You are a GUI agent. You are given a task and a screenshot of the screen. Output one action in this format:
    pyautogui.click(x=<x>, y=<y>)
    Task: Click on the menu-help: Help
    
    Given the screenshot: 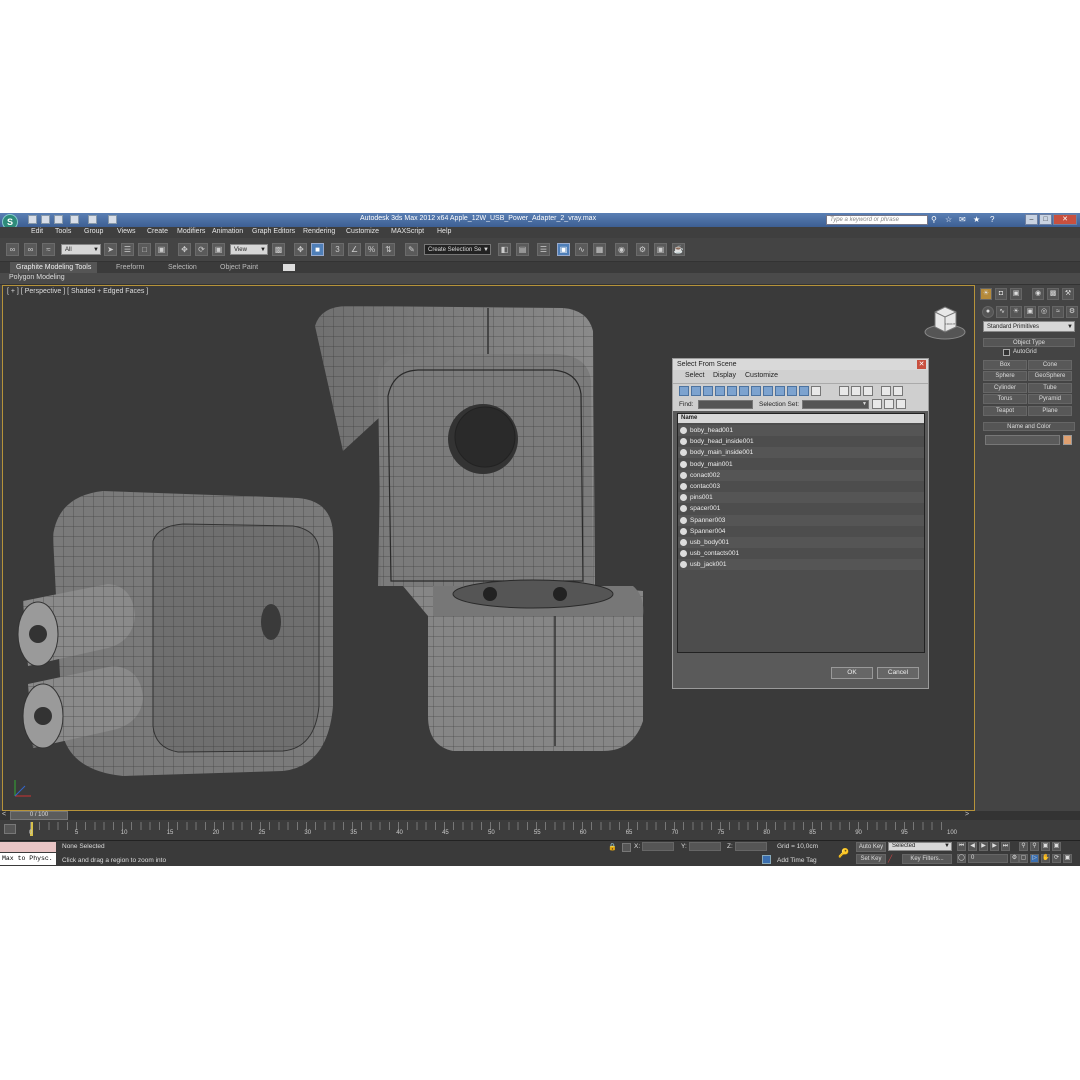 What is the action you would take?
    pyautogui.click(x=444, y=231)
    